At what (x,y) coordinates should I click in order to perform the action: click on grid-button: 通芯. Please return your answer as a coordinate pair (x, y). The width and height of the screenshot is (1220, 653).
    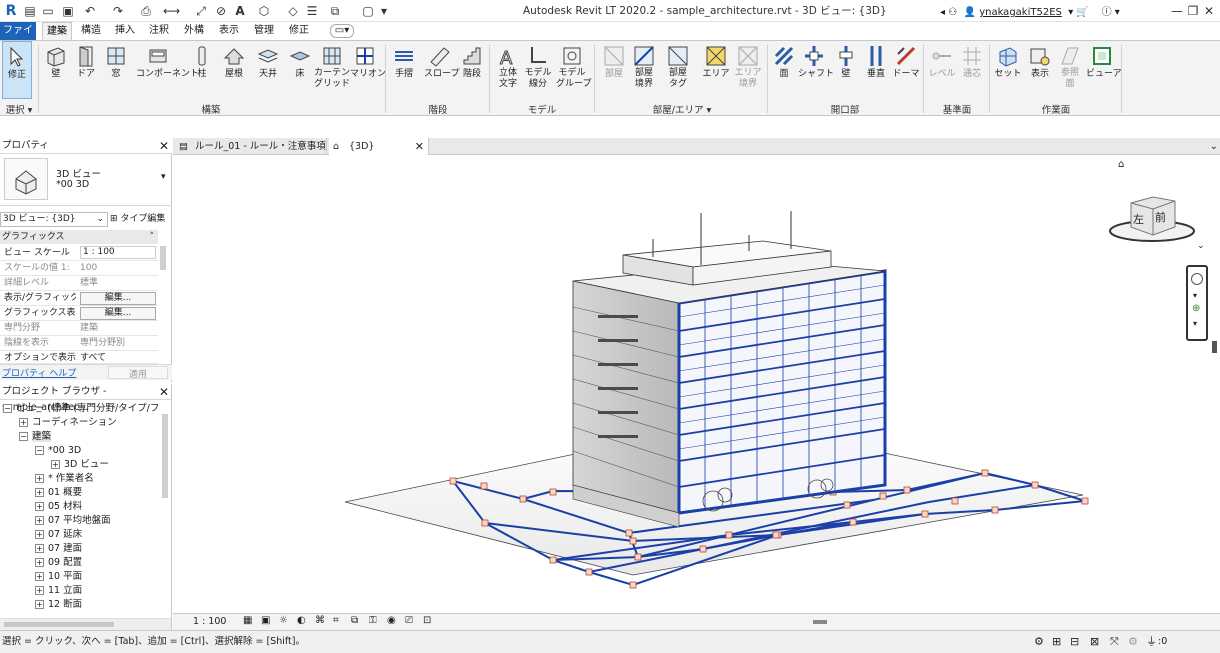
    Looking at the image, I should click on (972, 72).